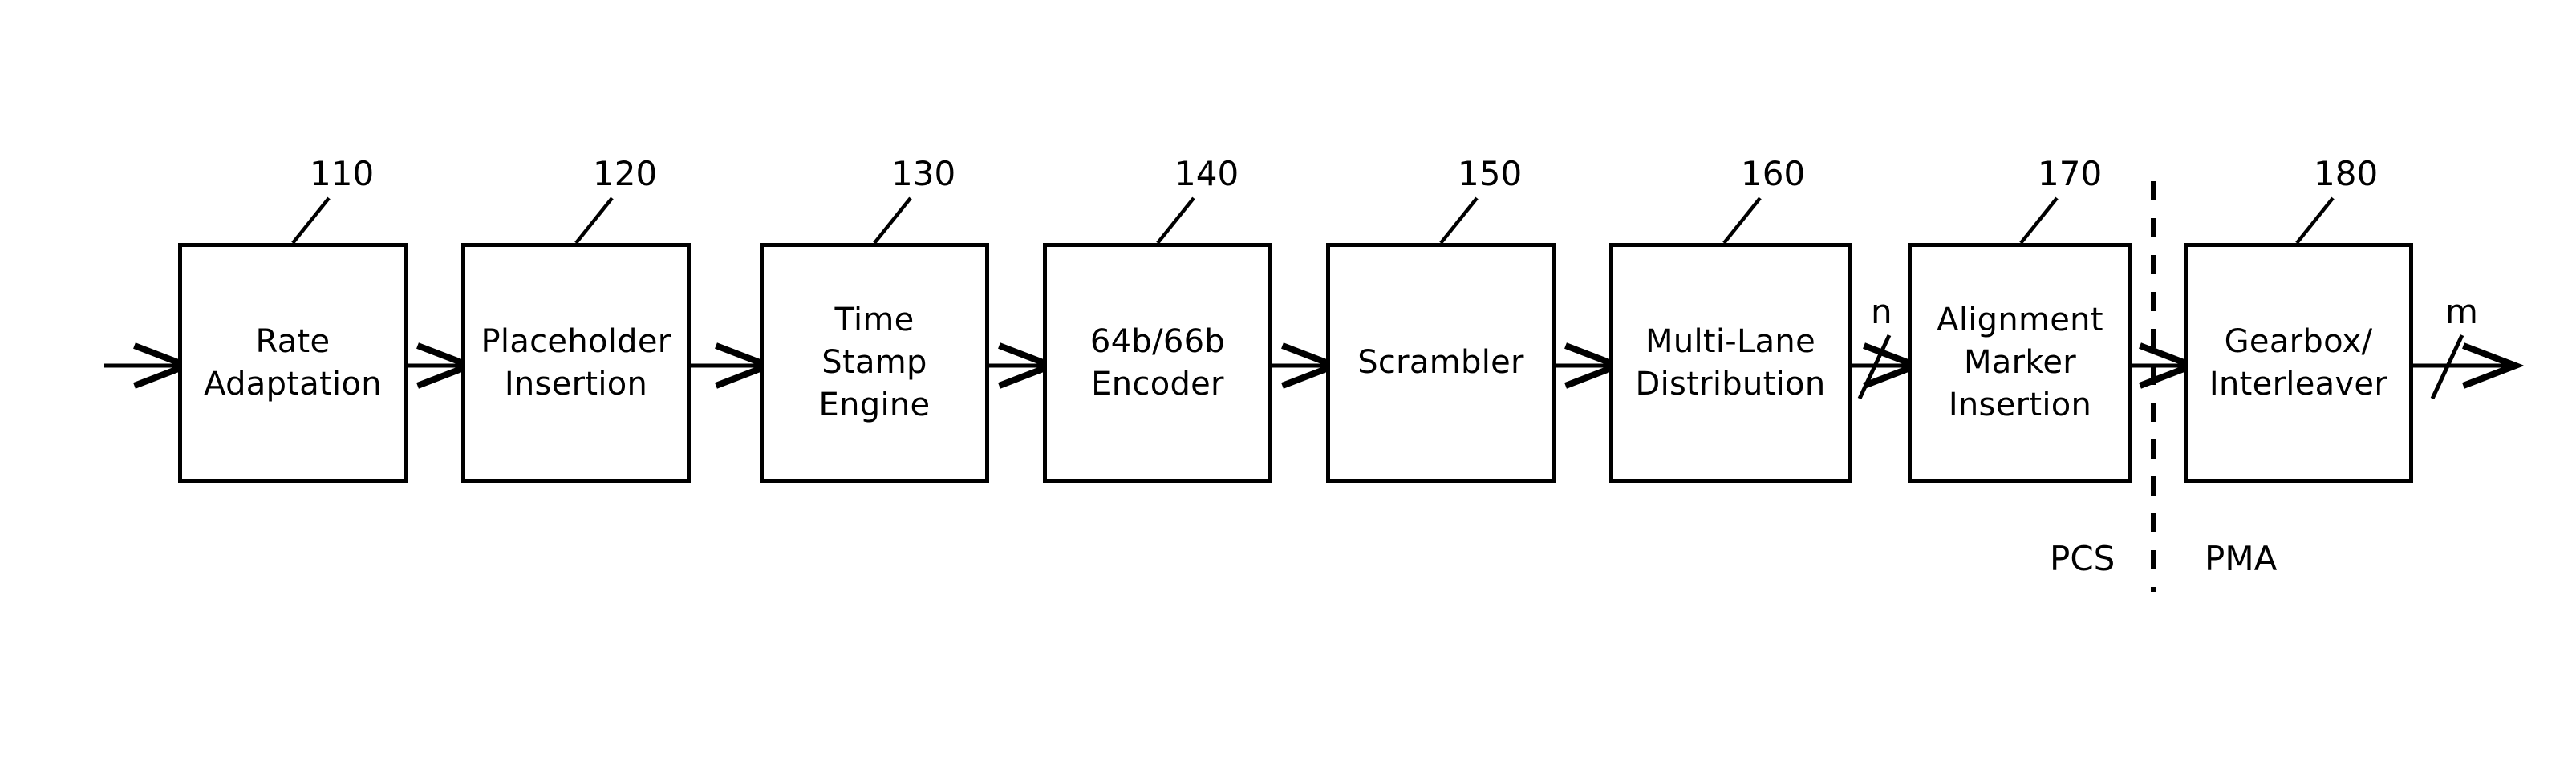  I want to click on block-64b-66b-encoder: 64b/66b Encoder, so click(1157, 363).